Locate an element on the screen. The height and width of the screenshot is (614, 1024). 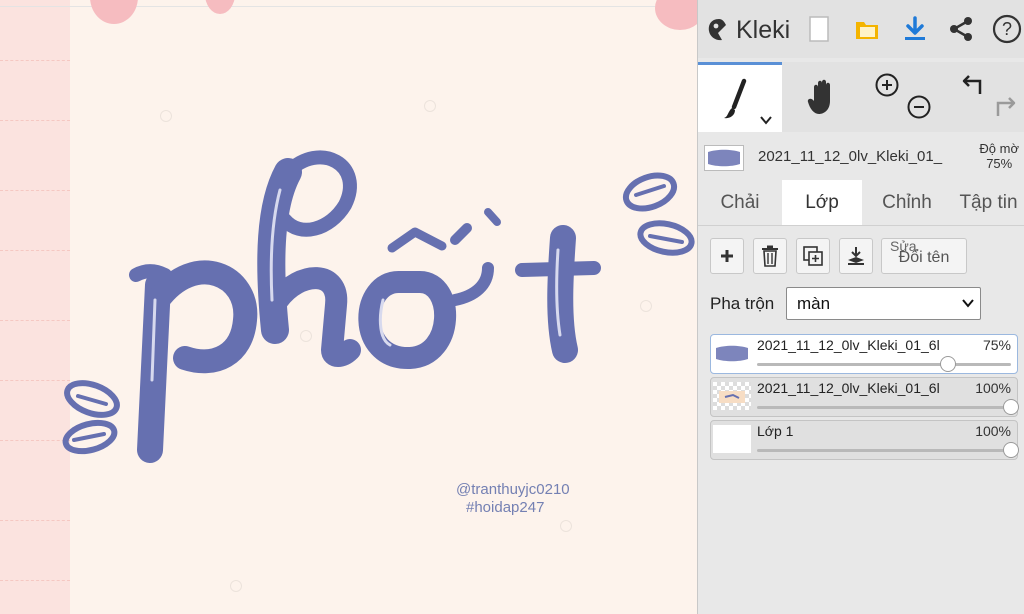
current-layer-info: 2021_11_12_0lv_Kleki_01_ Độ mờ 75% is located at coordinates (861, 156).